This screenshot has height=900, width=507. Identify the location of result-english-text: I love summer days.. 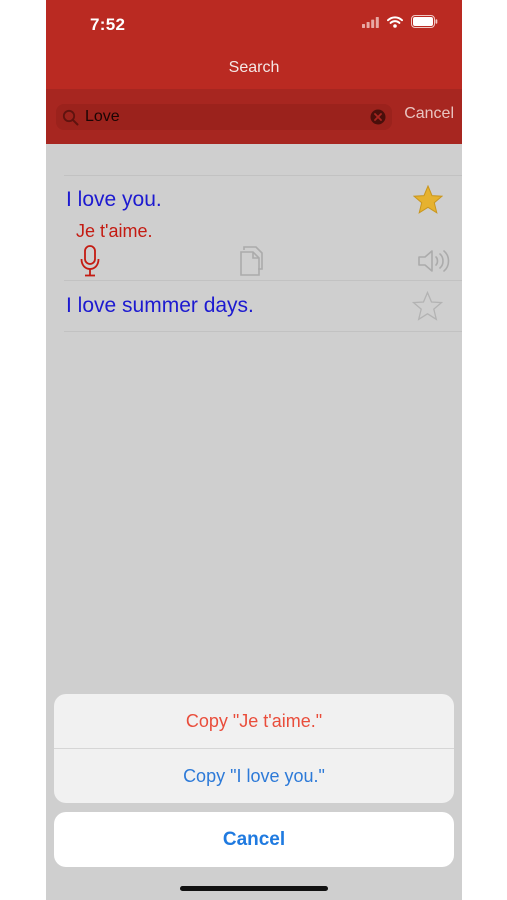
(160, 305).